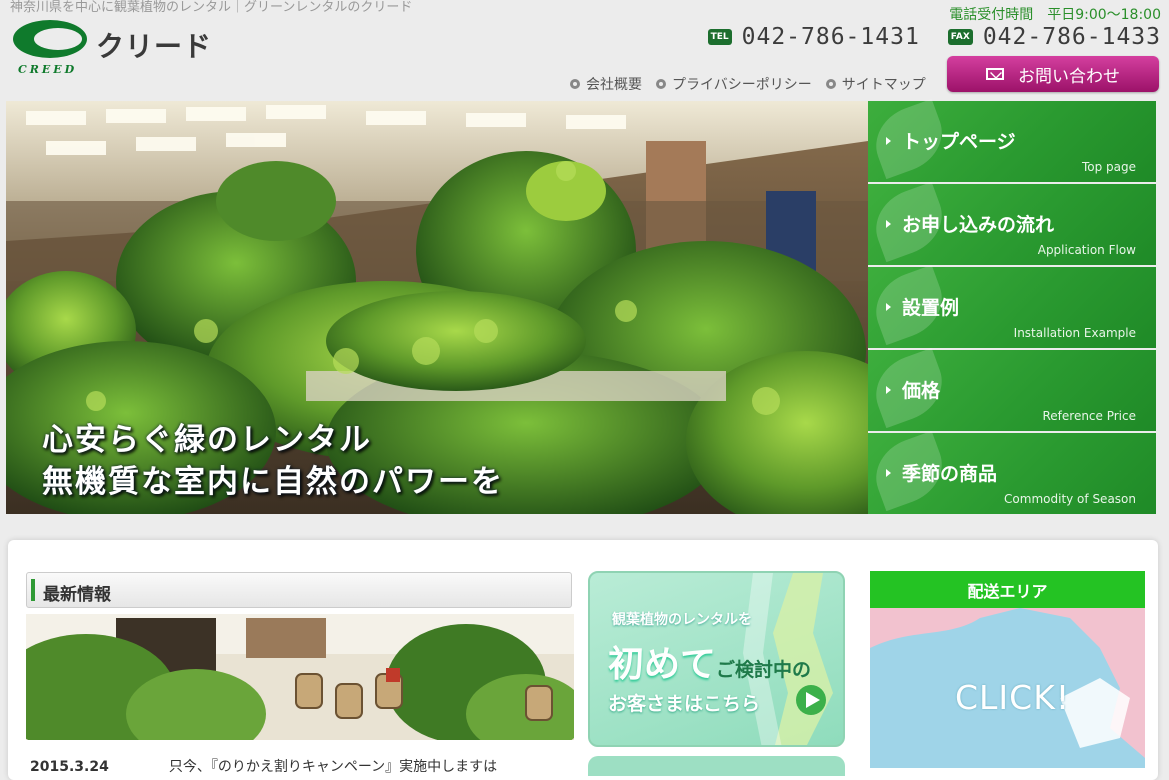  I want to click on delivery-area-title: 配送エリア, so click(1007, 589).